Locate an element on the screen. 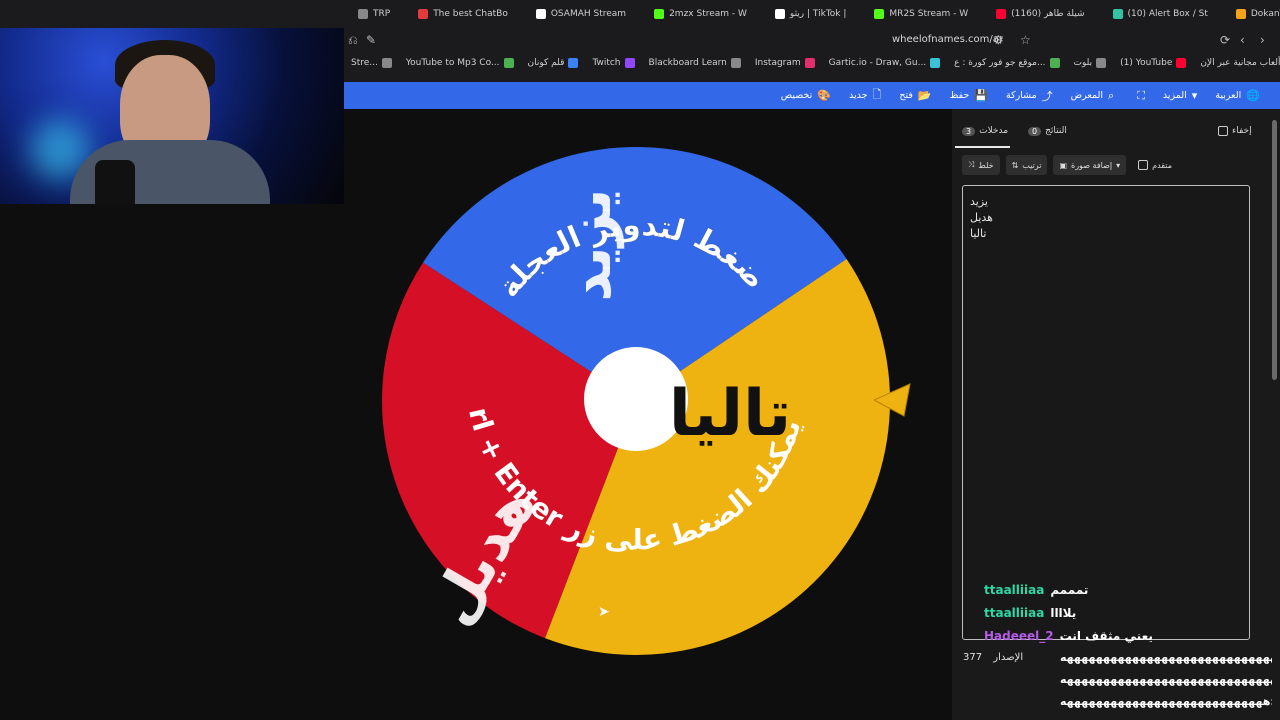 Image resolution: width=1280 pixels, height=720 pixels. hide-checkbox is located at coordinates (1223, 131).